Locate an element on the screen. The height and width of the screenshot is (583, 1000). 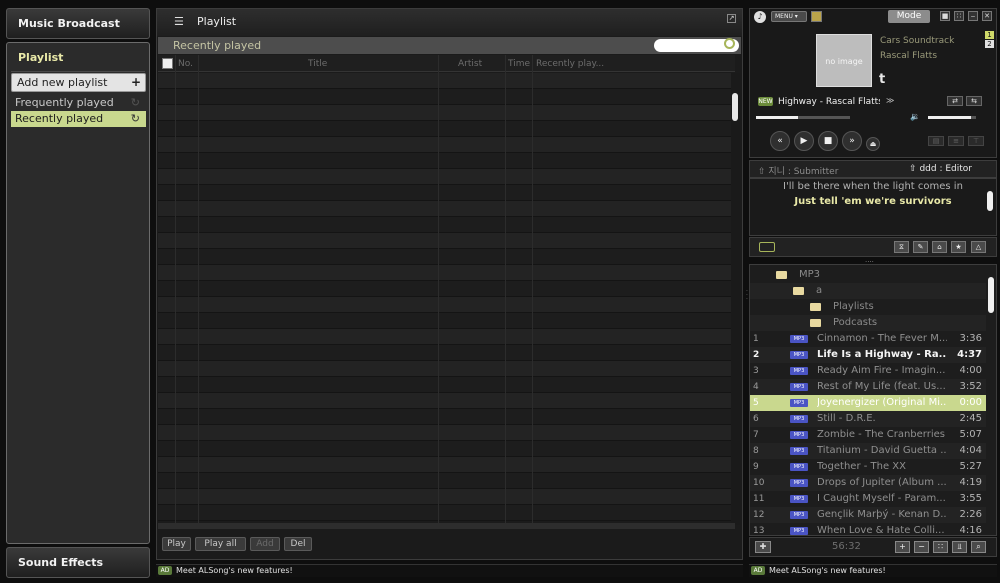
library-track: 12 MP3 Gençlik Marþý - Kenan D... 2:26 is located at coordinates (868, 515).